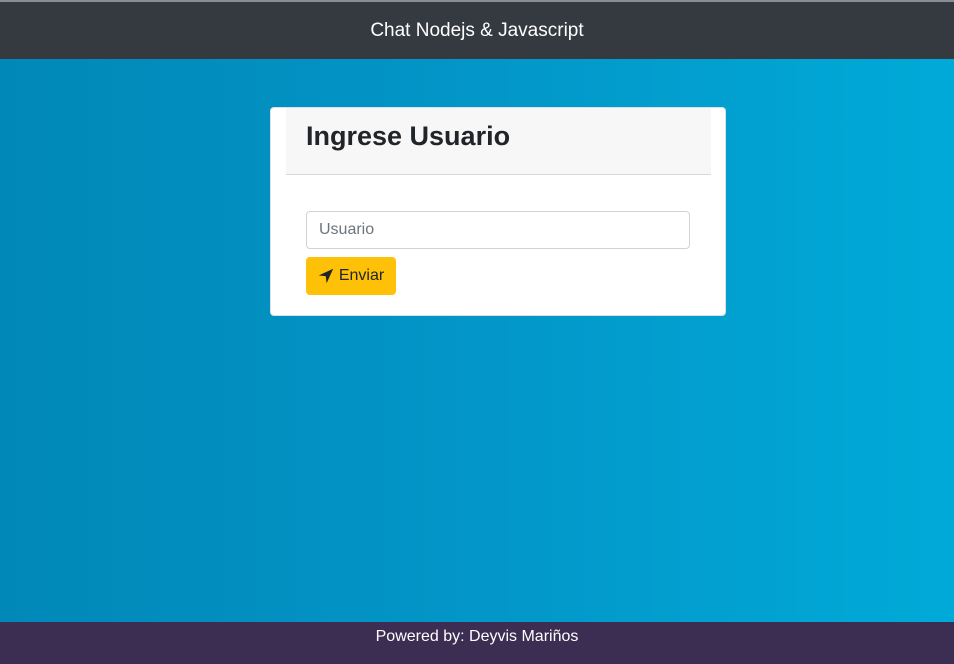 The height and width of the screenshot is (664, 954). What do you see at coordinates (477, 636) in the screenshot?
I see `footer-credit: Powered by: Deyvis Mariños` at bounding box center [477, 636].